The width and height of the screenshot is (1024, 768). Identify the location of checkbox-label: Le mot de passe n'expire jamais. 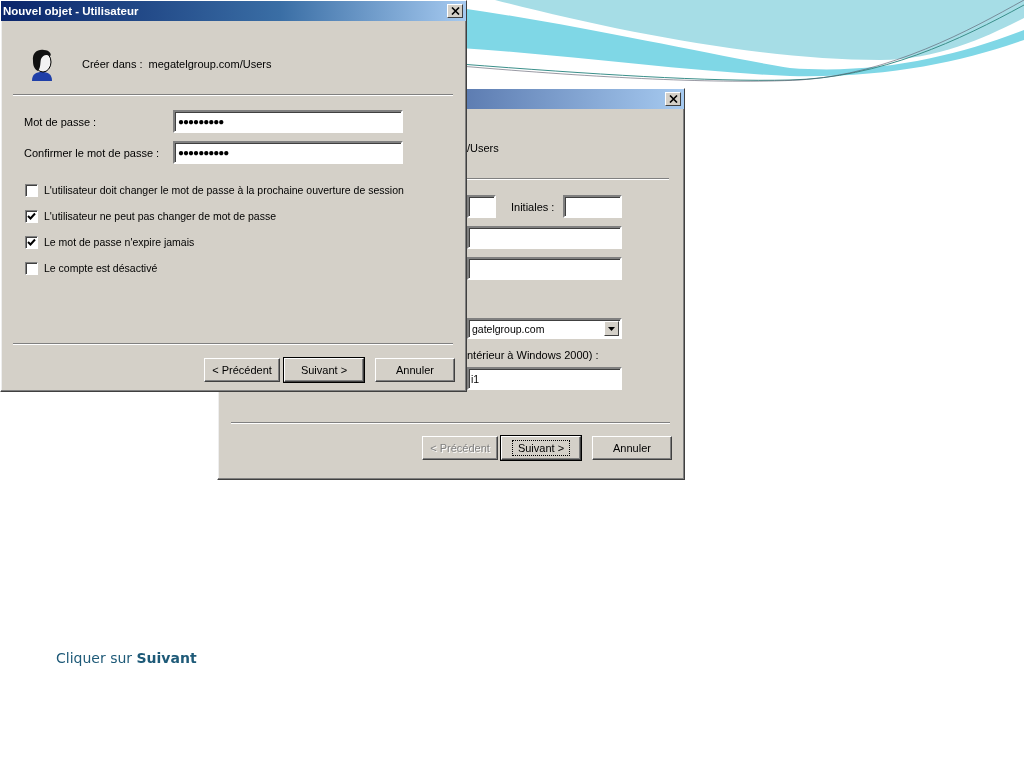
(119, 242).